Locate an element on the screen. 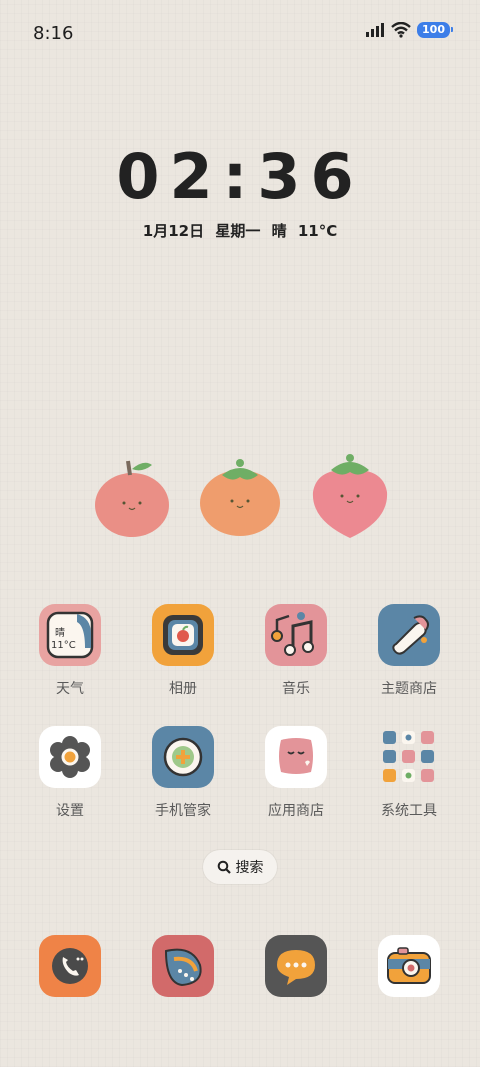  status-bar: 8:16 100 is located at coordinates (240, 34).